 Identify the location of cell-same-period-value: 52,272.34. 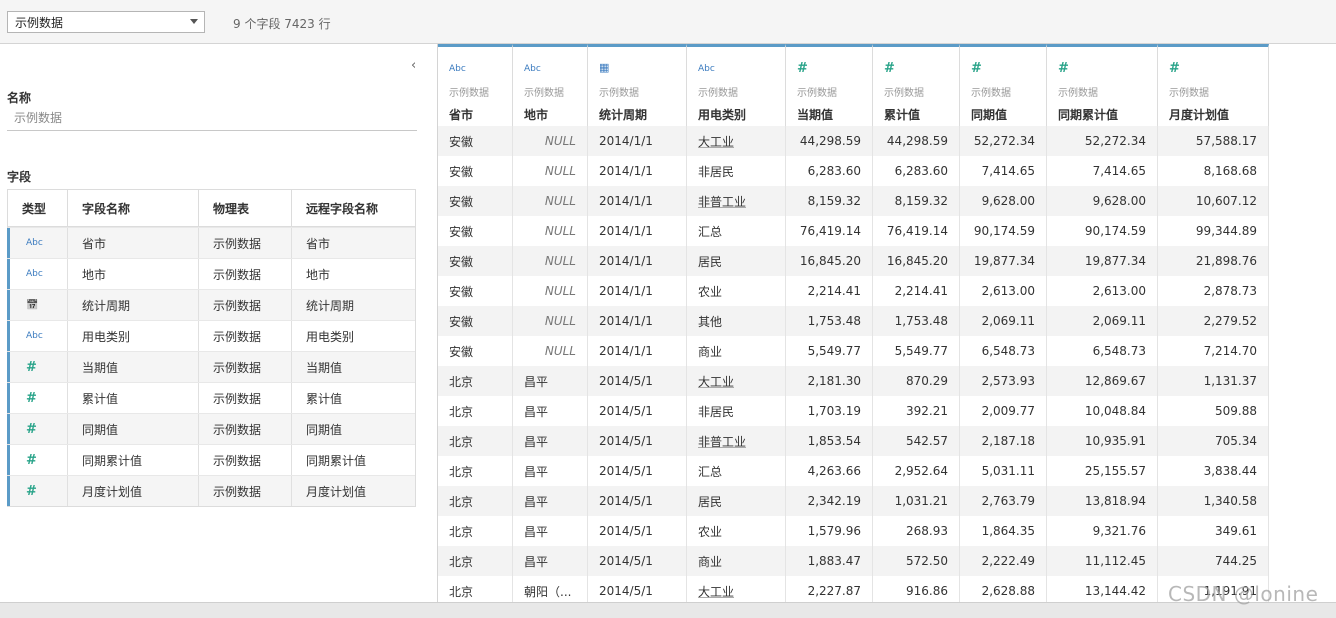
(1003, 141).